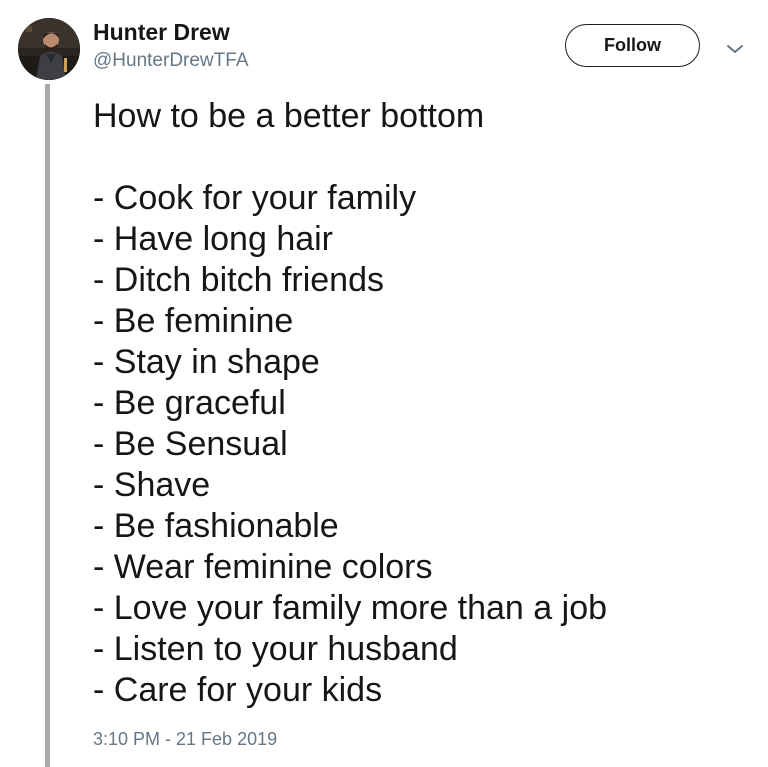 The image size is (768, 767). Describe the element at coordinates (263, 567) in the screenshot. I see `list-item: - Wear feminine colors` at that location.